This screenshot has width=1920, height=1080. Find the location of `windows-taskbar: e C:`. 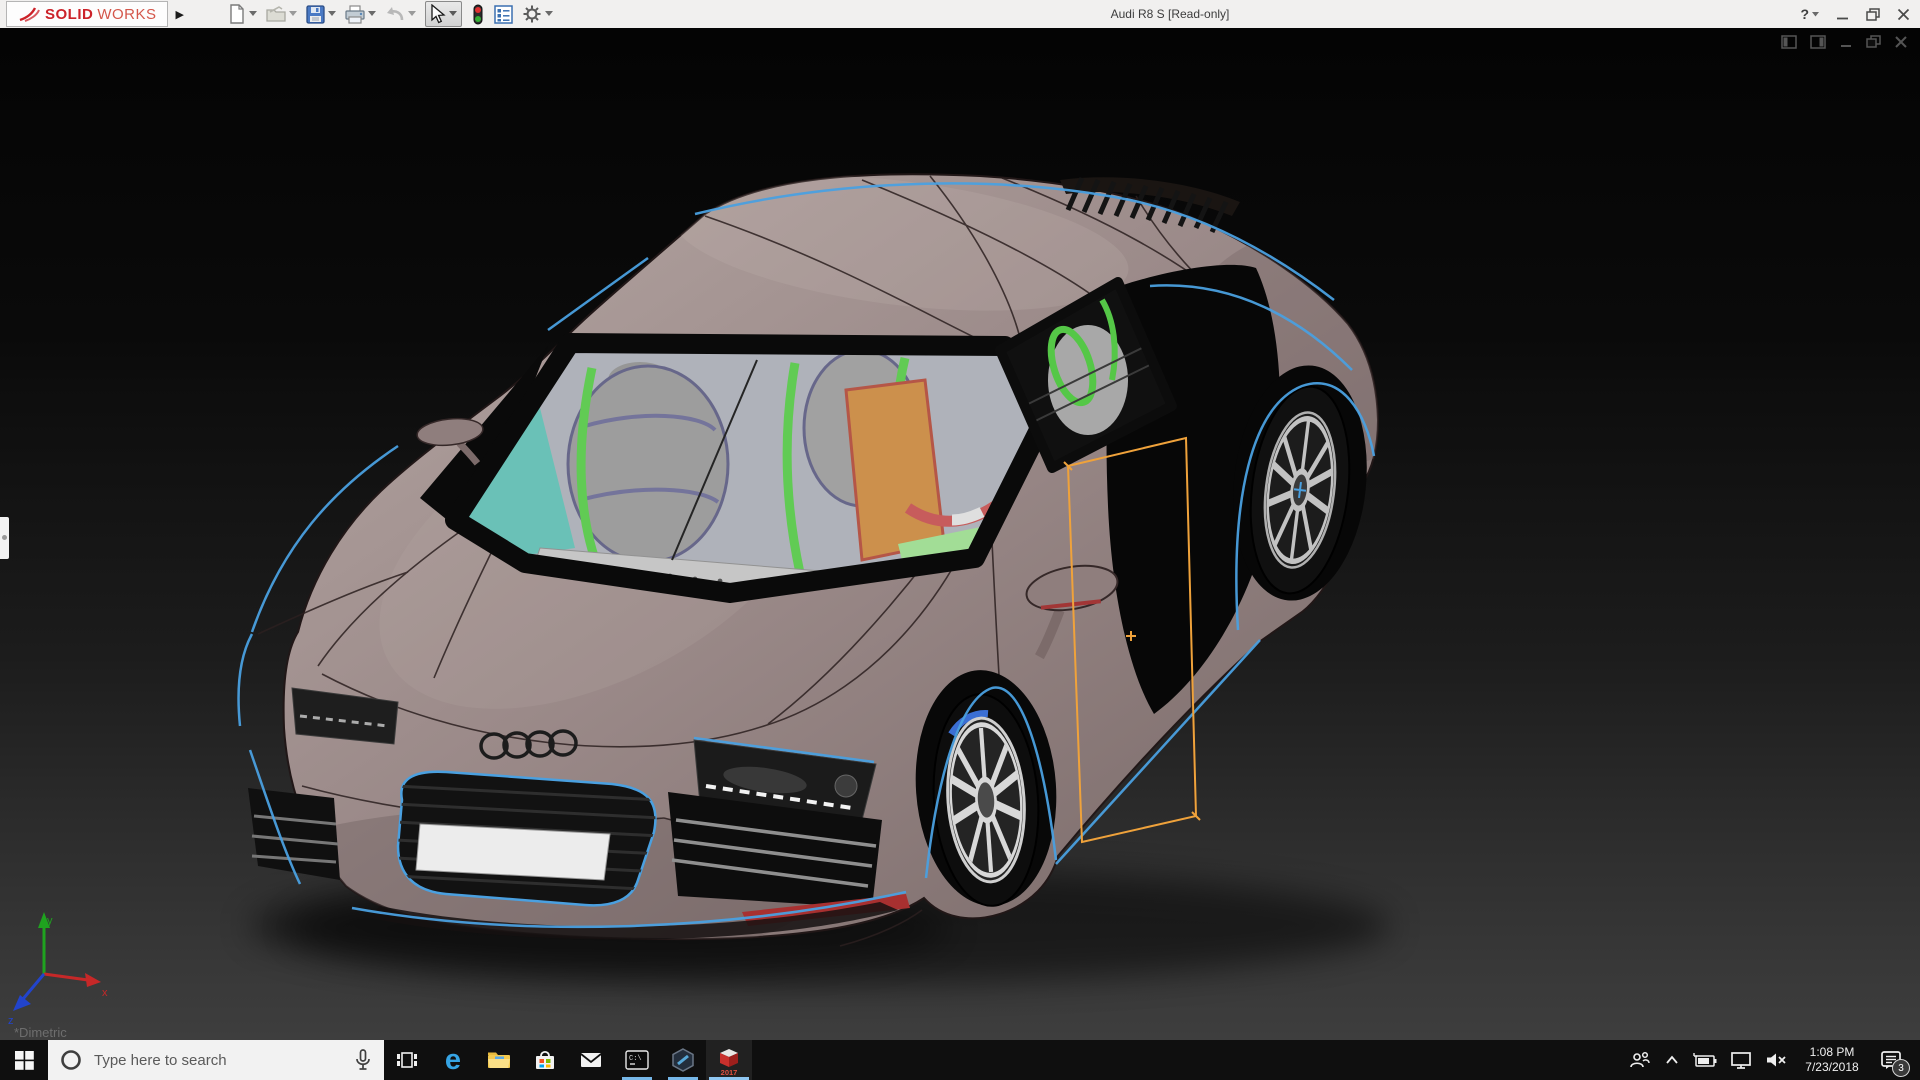

windows-taskbar: e C: is located at coordinates (960, 1060).